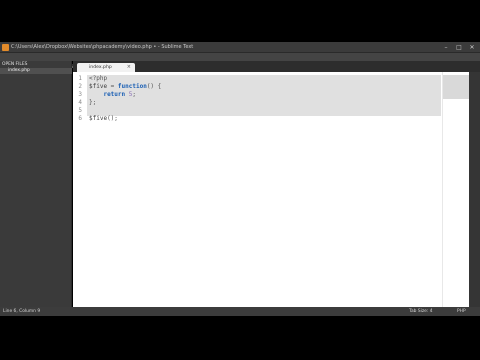 This screenshot has width=480, height=360. Describe the element at coordinates (456, 87) in the screenshot. I see `minimap-viewport` at that location.